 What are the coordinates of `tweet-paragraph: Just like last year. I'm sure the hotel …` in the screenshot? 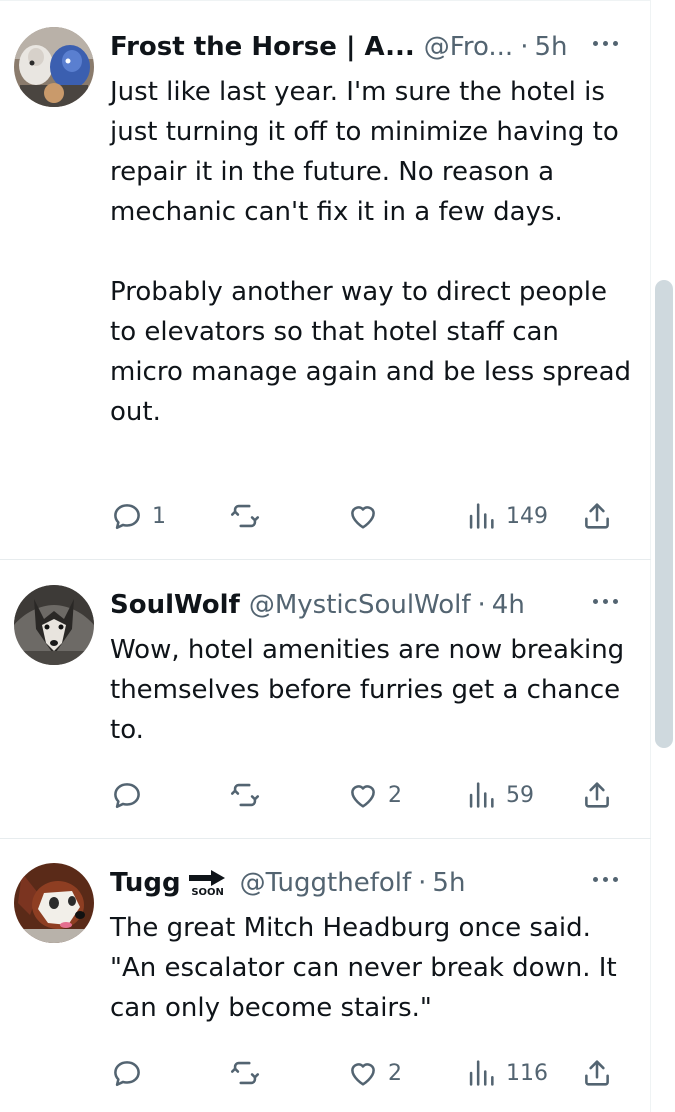 It's located at (364, 152).